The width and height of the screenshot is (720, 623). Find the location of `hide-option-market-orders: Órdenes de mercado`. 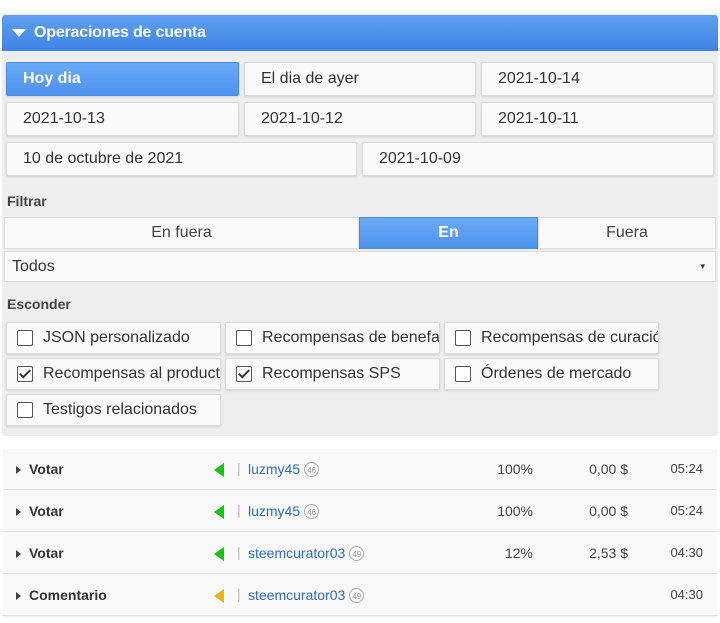

hide-option-market-orders: Órdenes de mercado is located at coordinates (551, 374).